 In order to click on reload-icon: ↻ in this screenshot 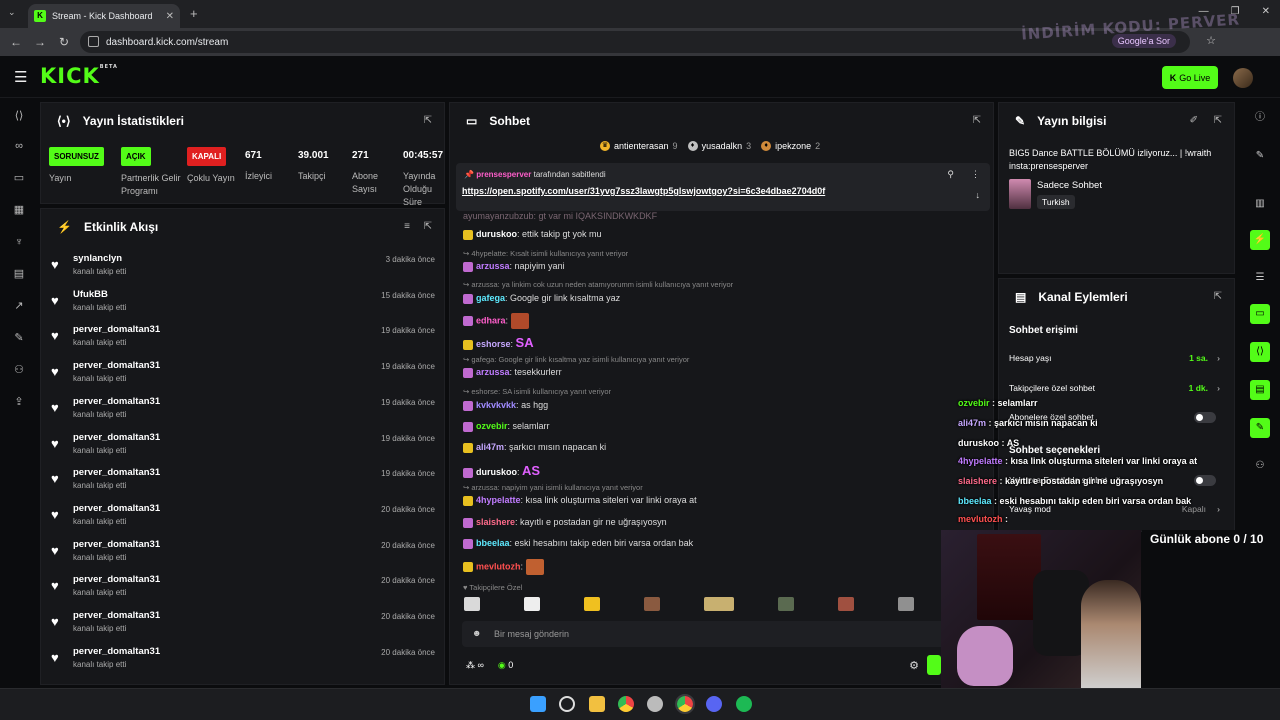, I will do `click(64, 42)`.